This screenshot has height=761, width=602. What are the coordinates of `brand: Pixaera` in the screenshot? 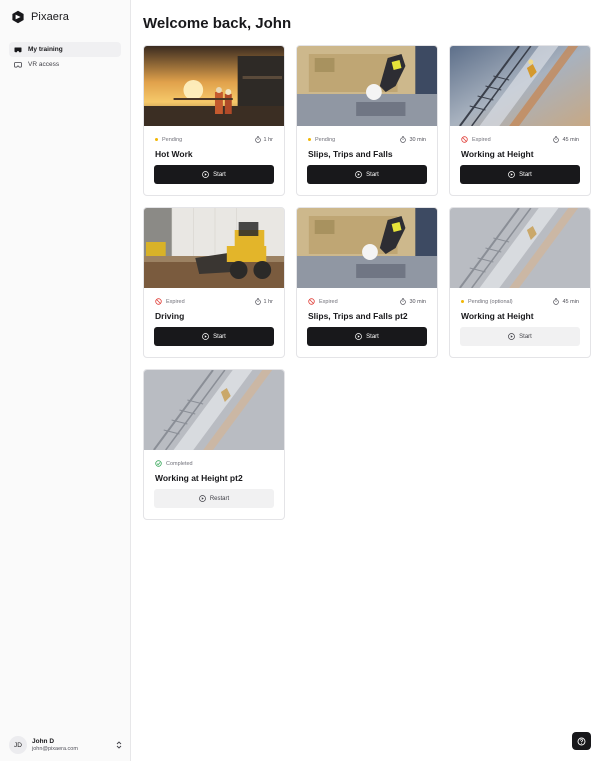 It's located at (40, 17).